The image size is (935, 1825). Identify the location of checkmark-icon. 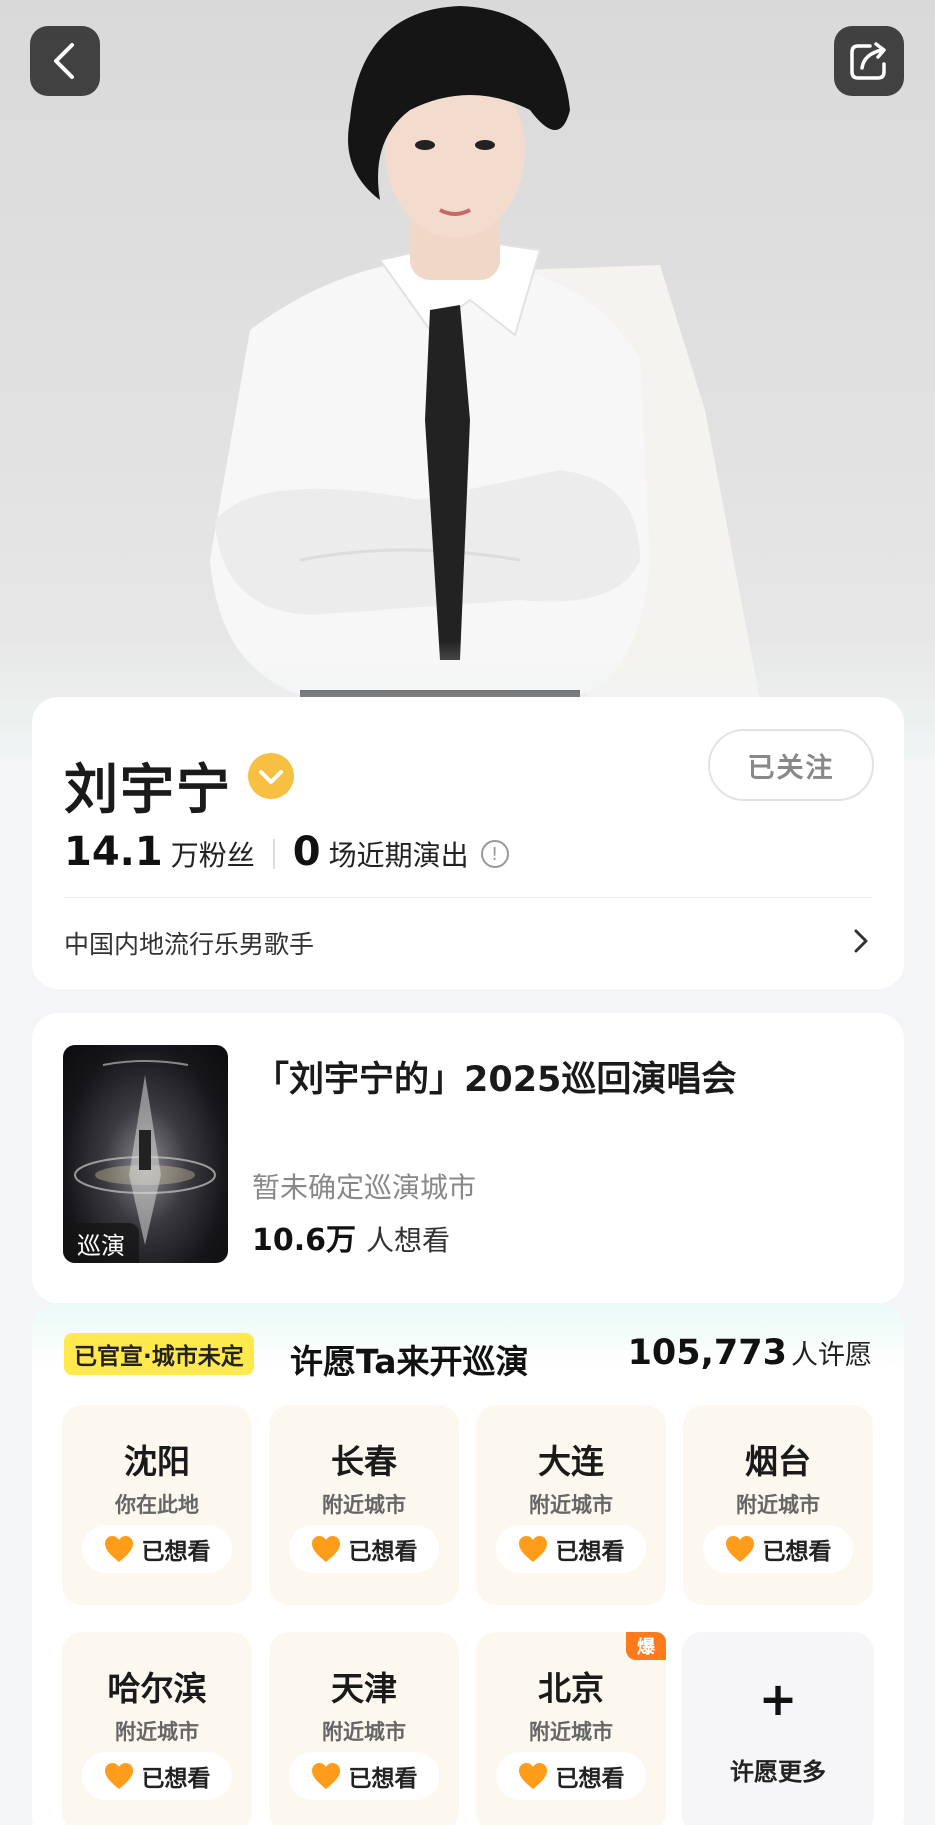
(271, 777).